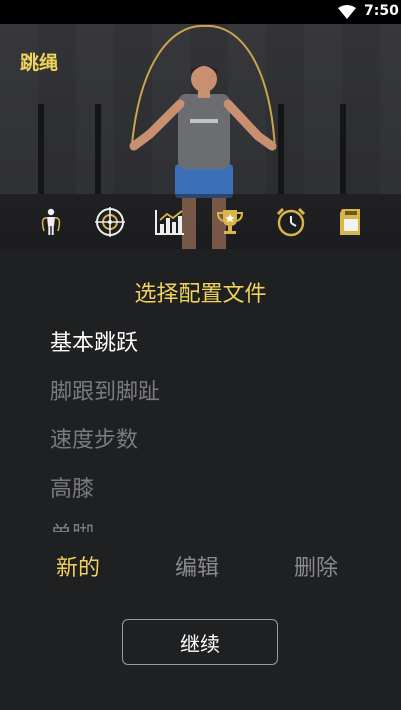 The width and height of the screenshot is (401, 710). Describe the element at coordinates (51, 222) in the screenshot. I see `person-icon` at that location.